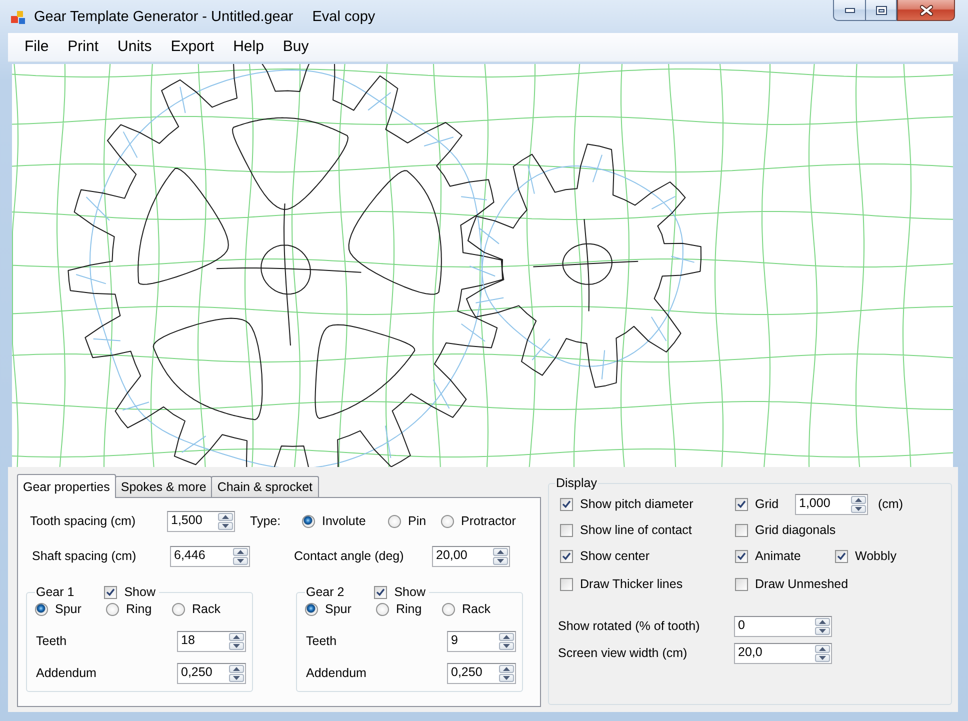  I want to click on app-icon, so click(18, 16).